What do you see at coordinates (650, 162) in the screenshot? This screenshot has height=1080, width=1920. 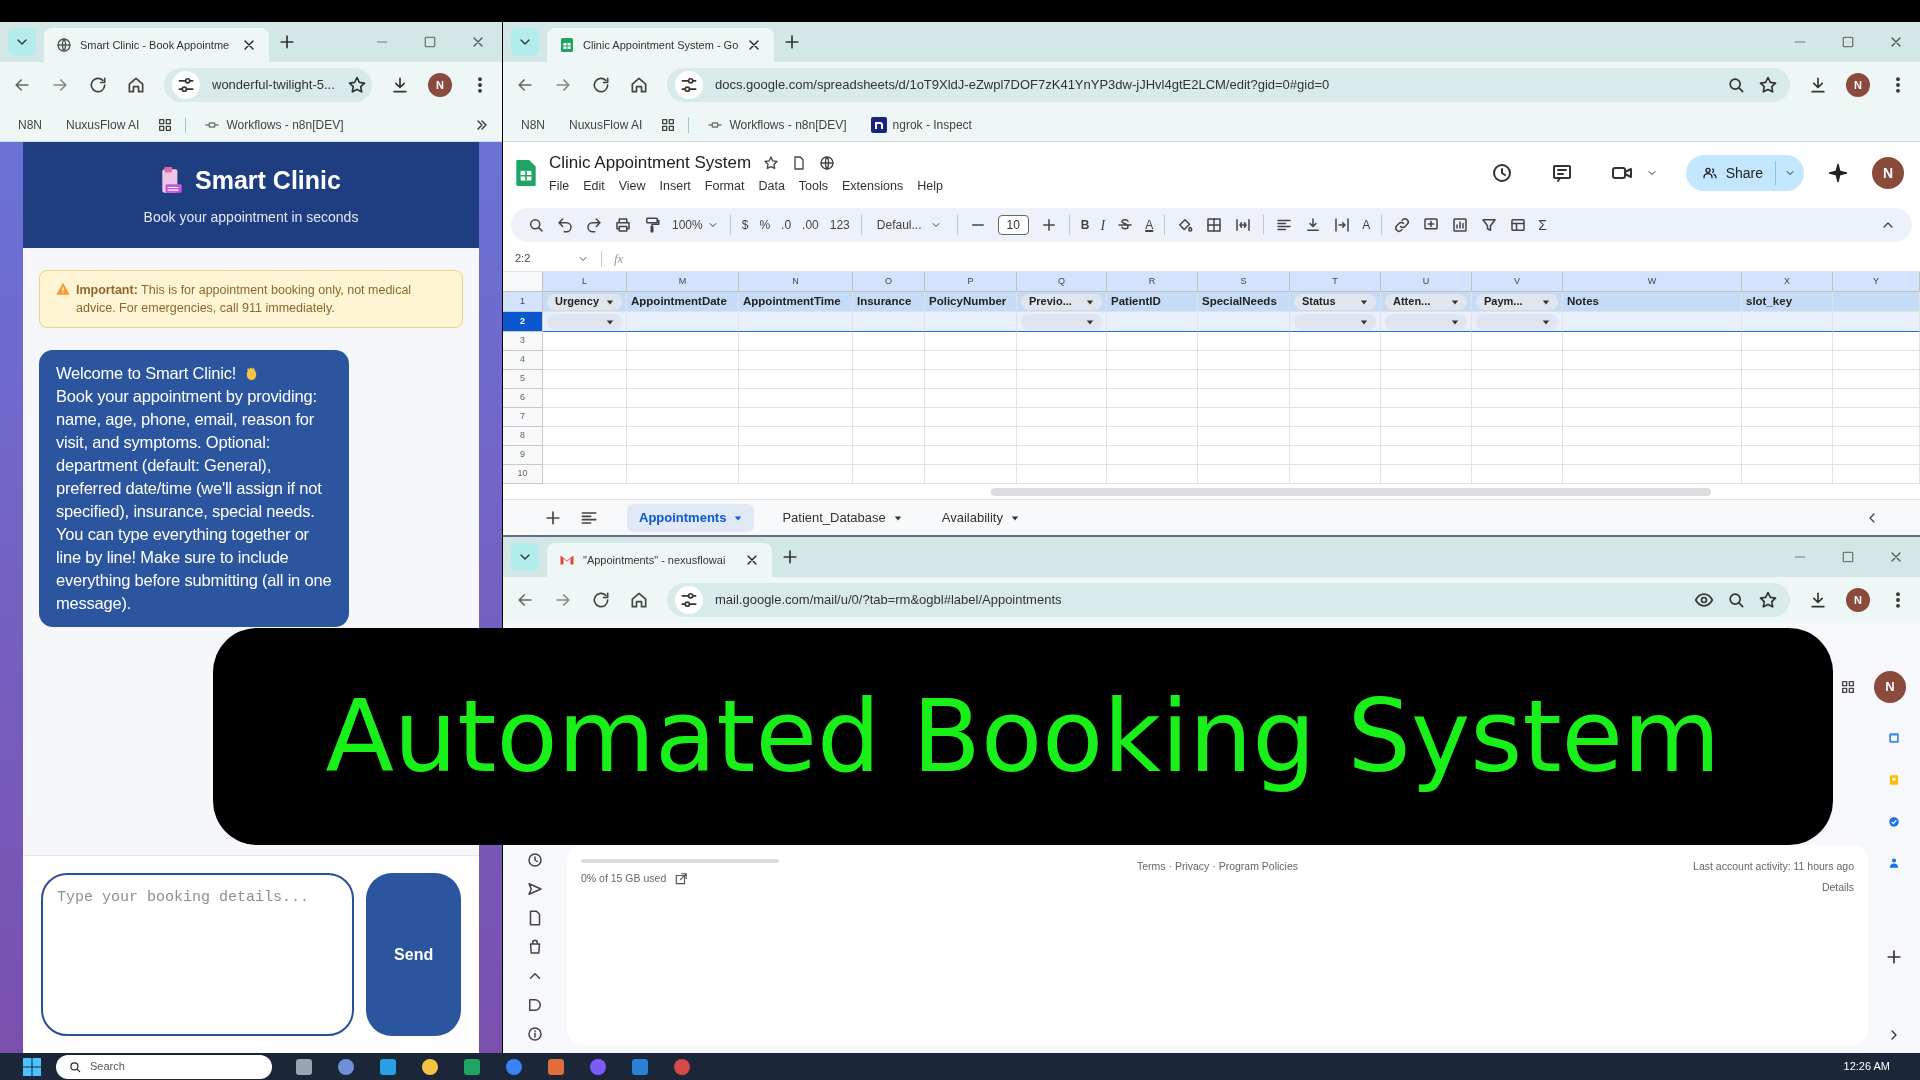 I see `document-title: Clinic Appointment System` at bounding box center [650, 162].